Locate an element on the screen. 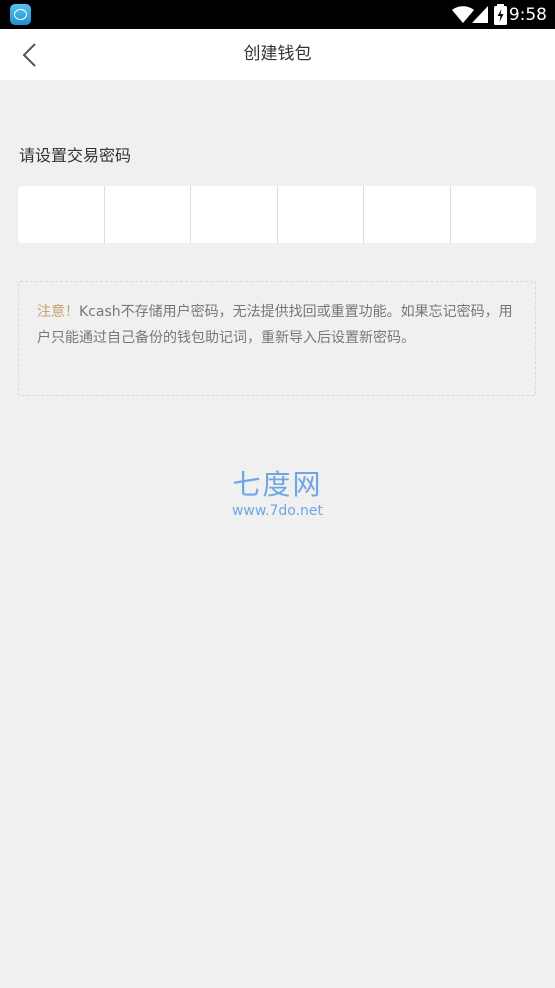 The width and height of the screenshot is (555, 988). cellular-signal-icon is located at coordinates (480, 14).